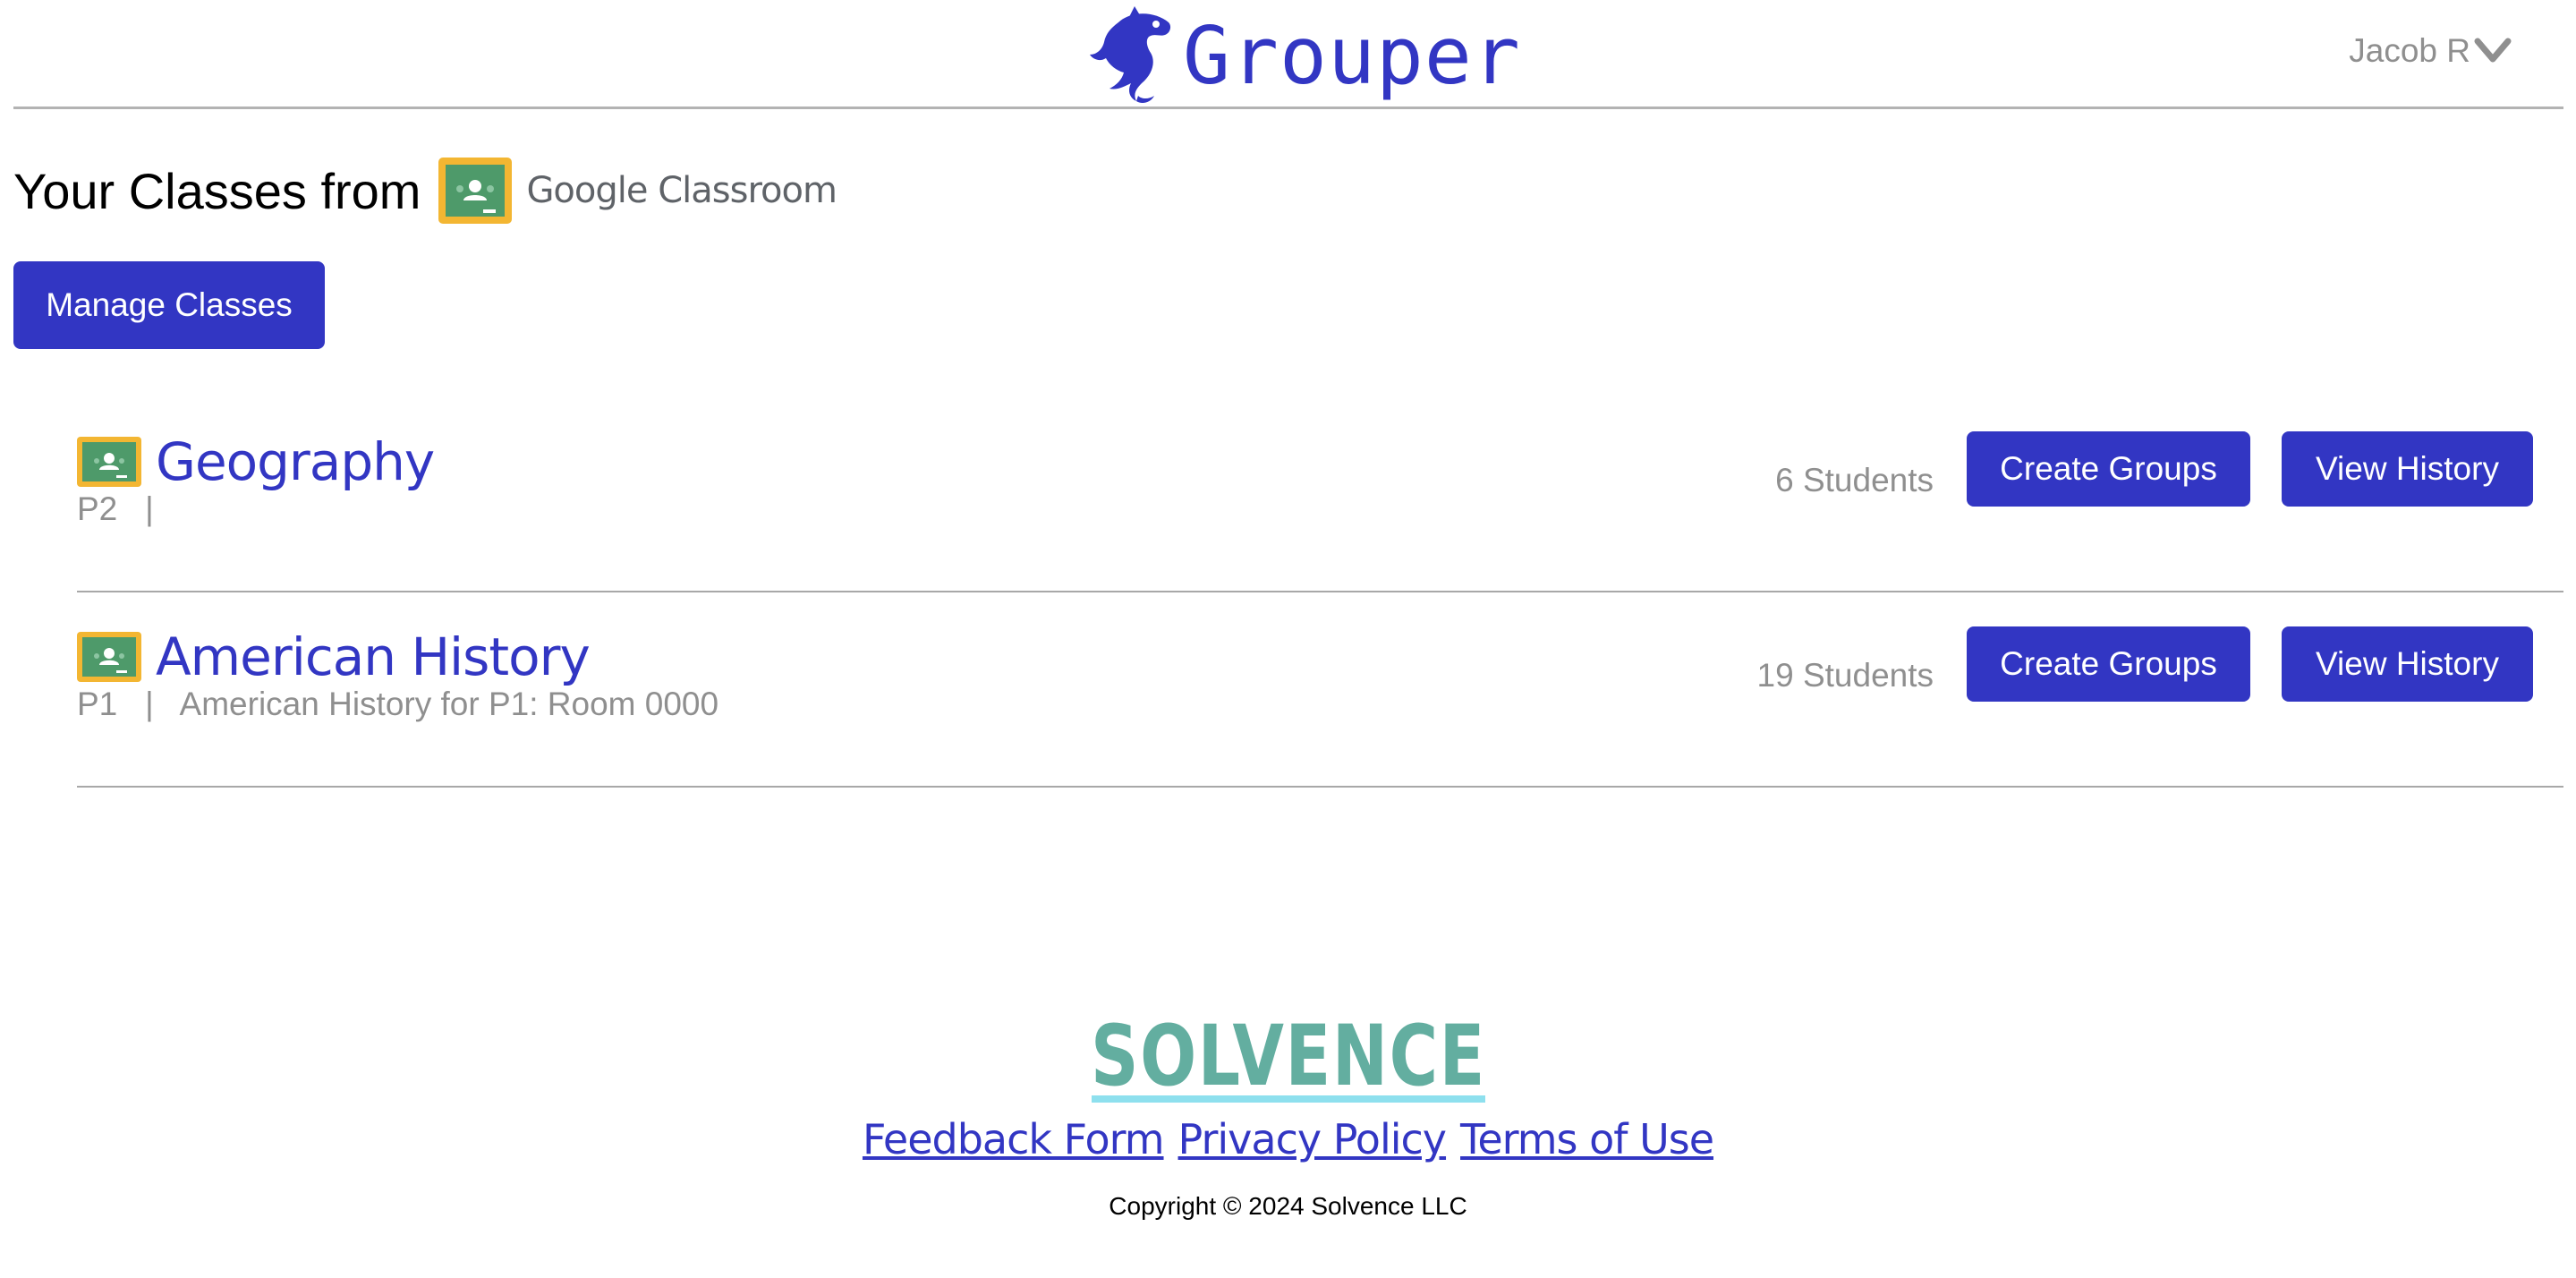  What do you see at coordinates (1587, 1139) in the screenshot?
I see `terms-of-use-link: Terms of Use` at bounding box center [1587, 1139].